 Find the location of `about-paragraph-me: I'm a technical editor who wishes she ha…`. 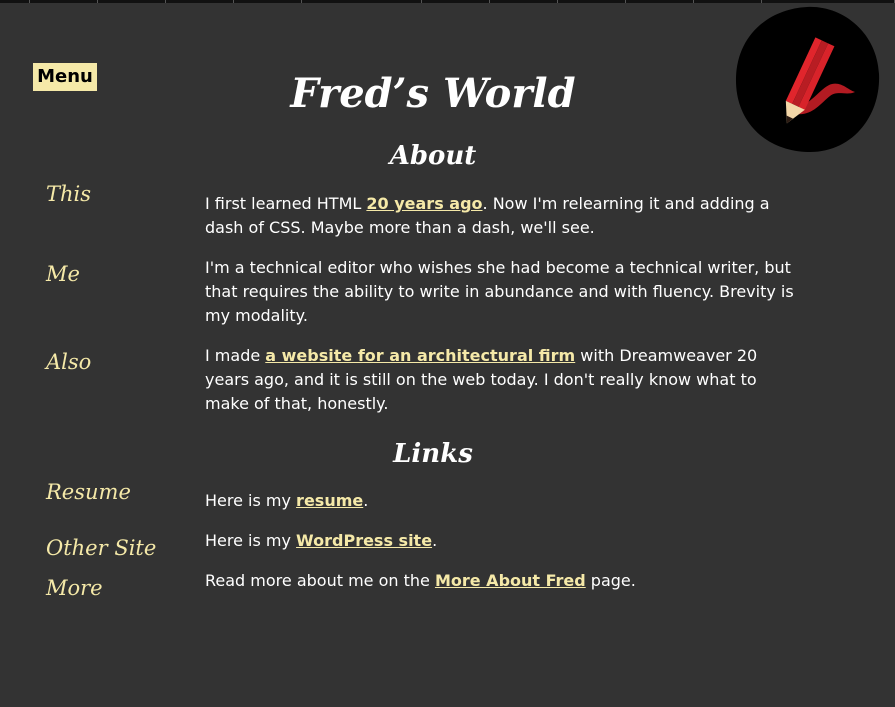

about-paragraph-me: I'm a technical editor who wishes she ha… is located at coordinates (499, 291).